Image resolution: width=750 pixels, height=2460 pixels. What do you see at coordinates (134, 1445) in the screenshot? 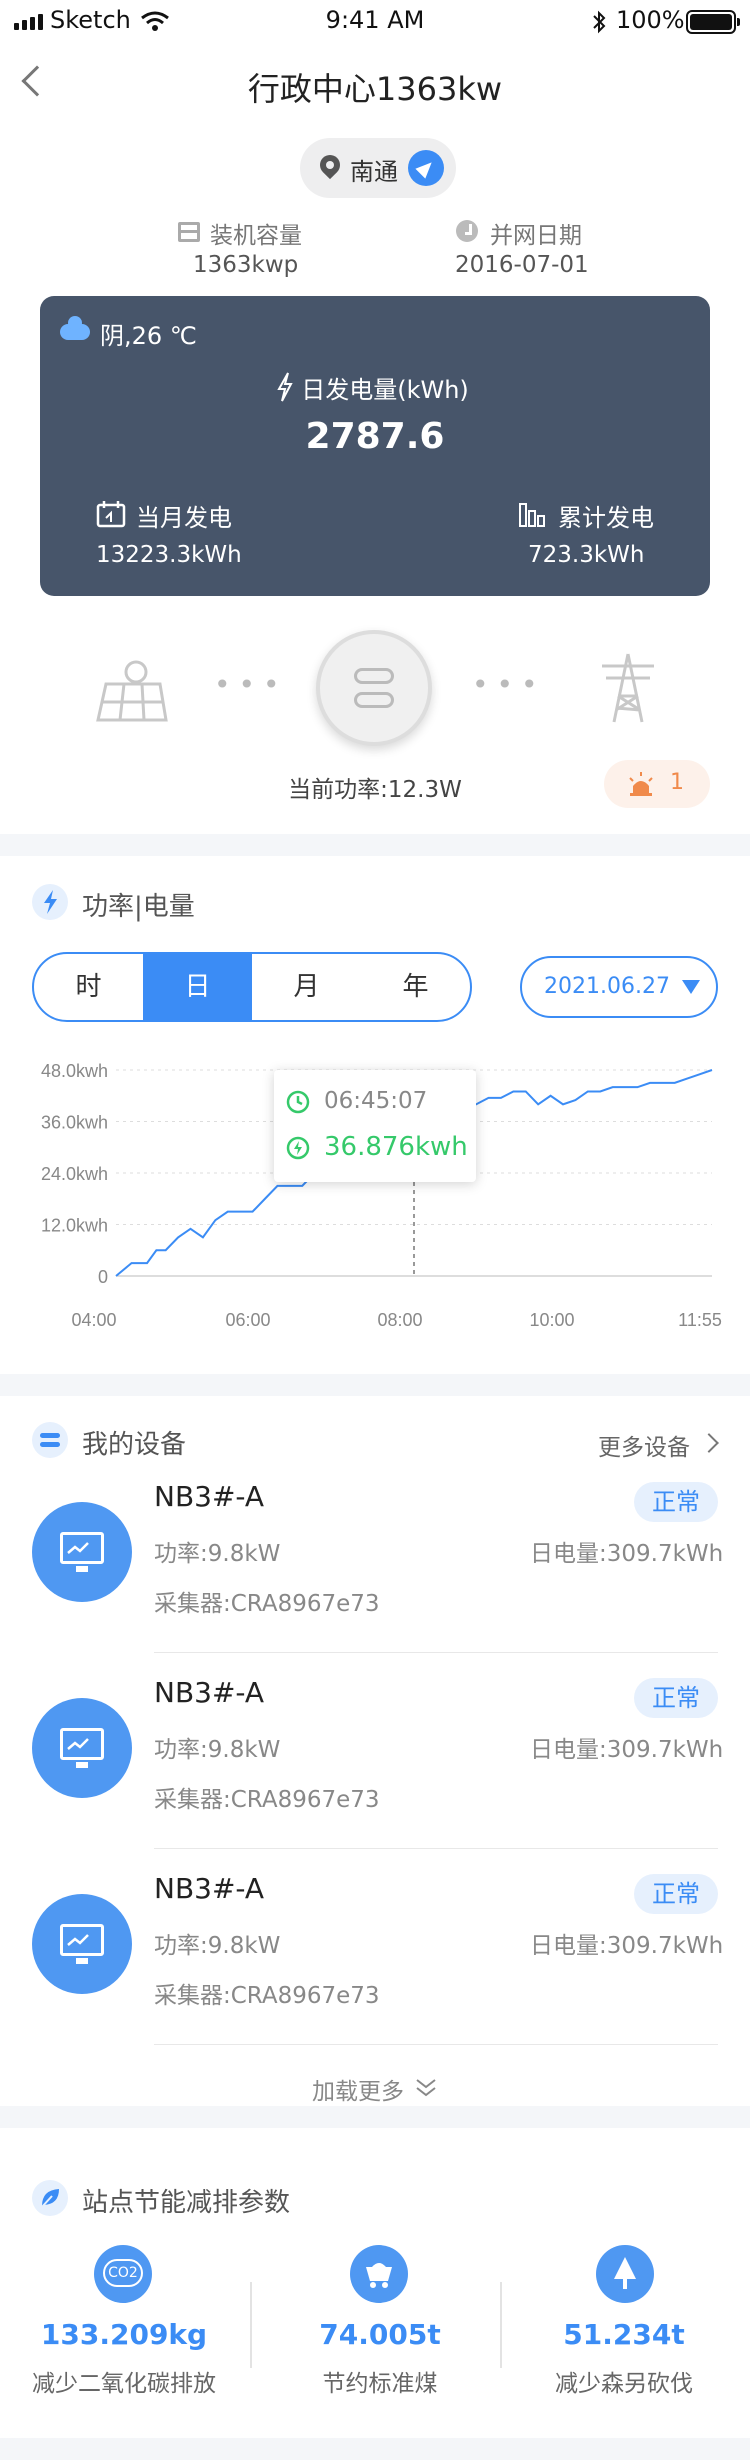
I see `devices-section-title: 我的设备` at bounding box center [134, 1445].